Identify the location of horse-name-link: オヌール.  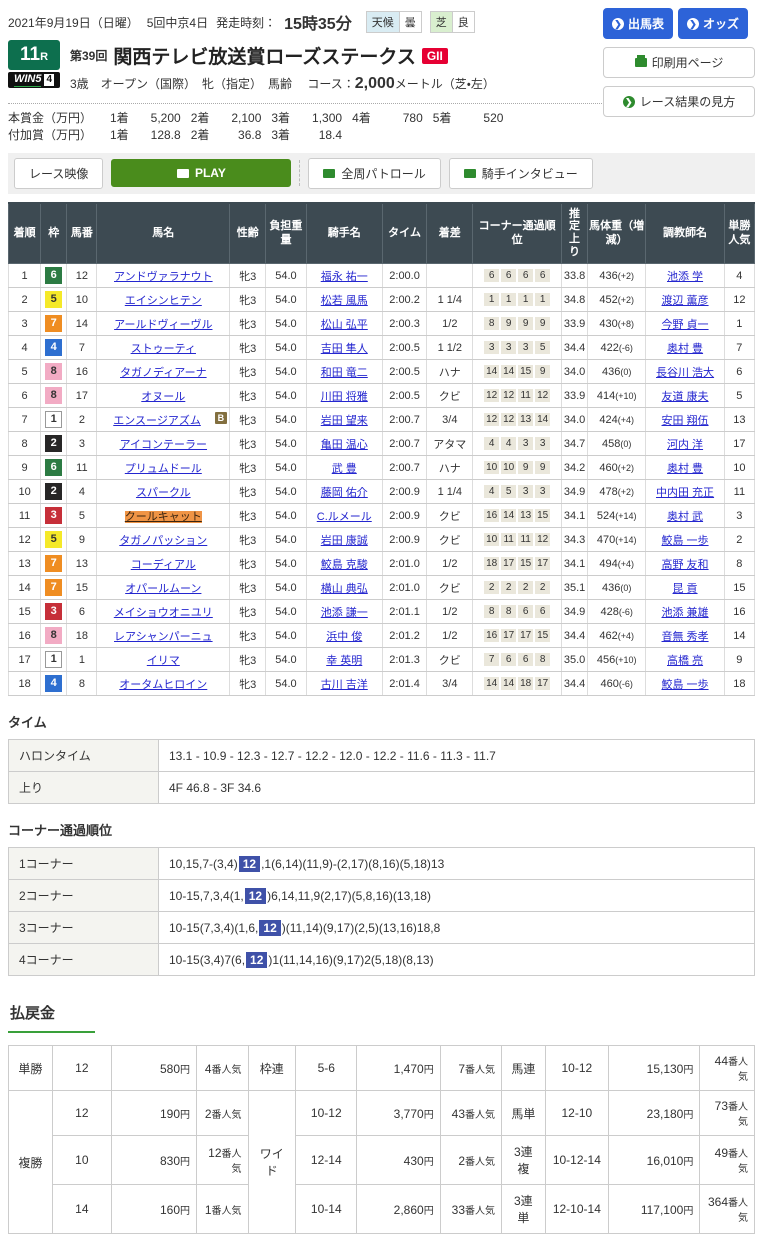
(163, 397).